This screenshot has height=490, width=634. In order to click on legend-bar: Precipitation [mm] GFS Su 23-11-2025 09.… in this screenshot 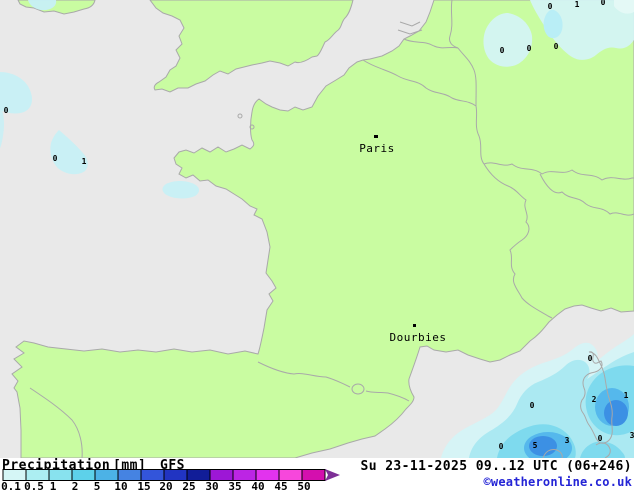, I will do `click(317, 474)`.